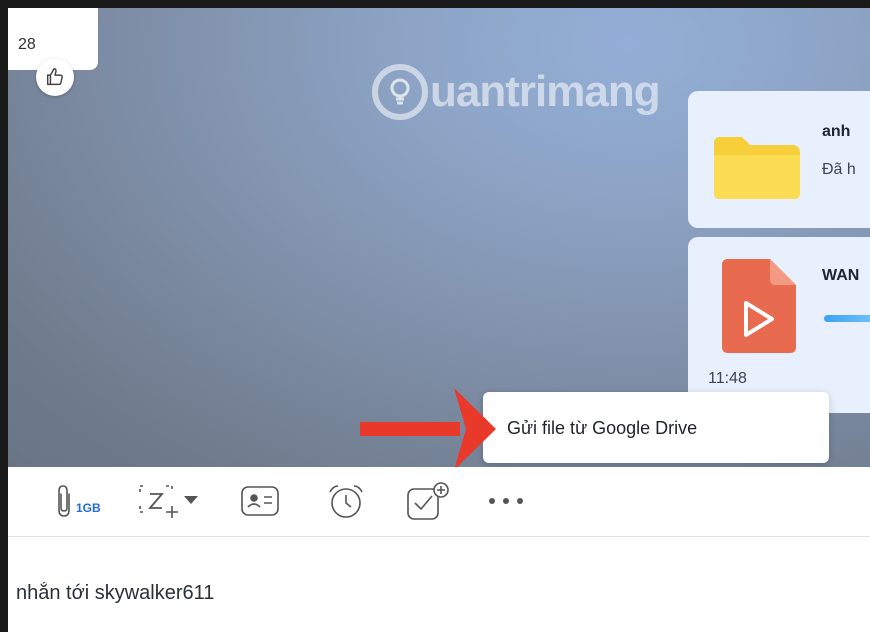 Image resolution: width=870 pixels, height=632 pixels. What do you see at coordinates (316, 593) in the screenshot?
I see `message-input` at bounding box center [316, 593].